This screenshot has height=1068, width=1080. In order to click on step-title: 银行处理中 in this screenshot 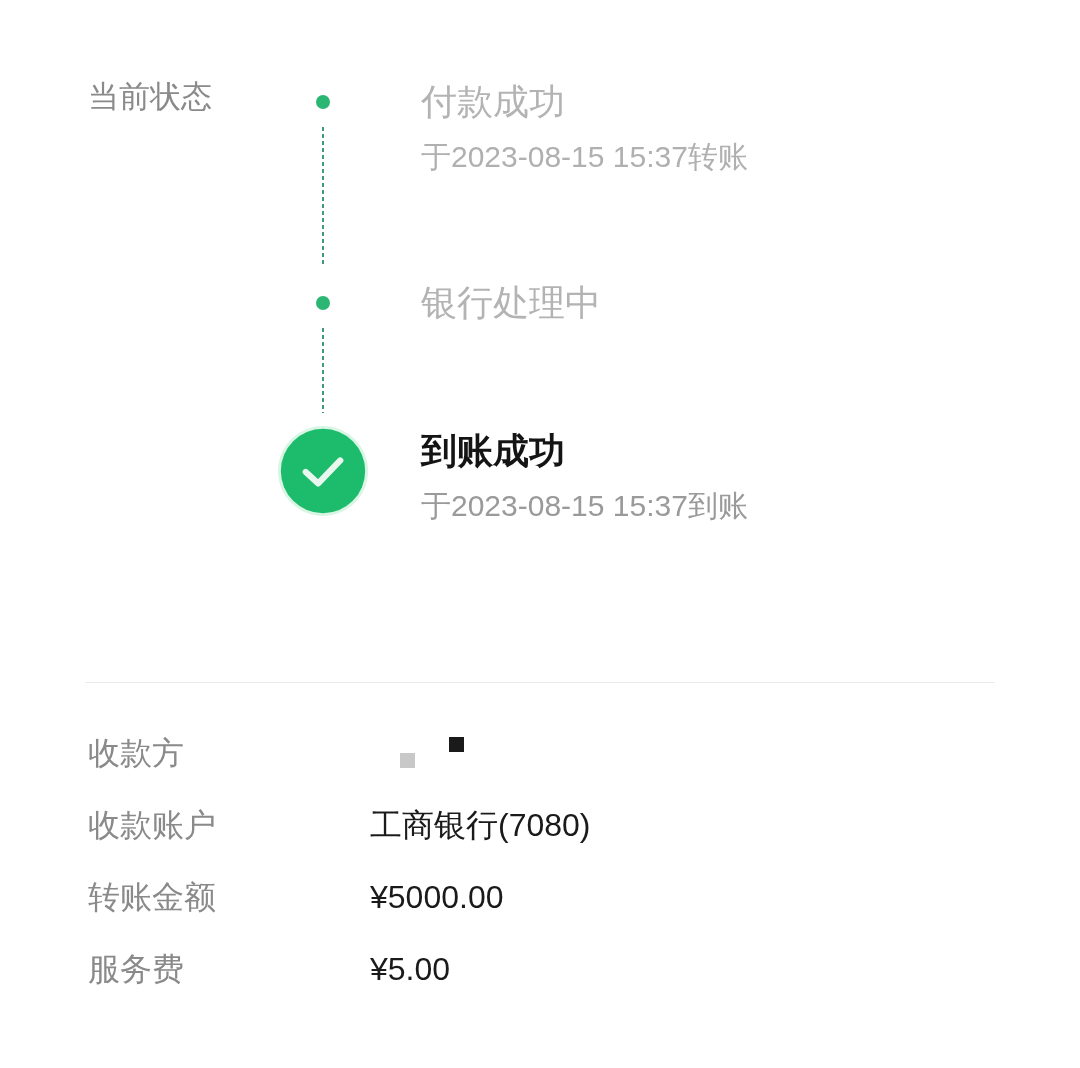, I will do `click(511, 303)`.